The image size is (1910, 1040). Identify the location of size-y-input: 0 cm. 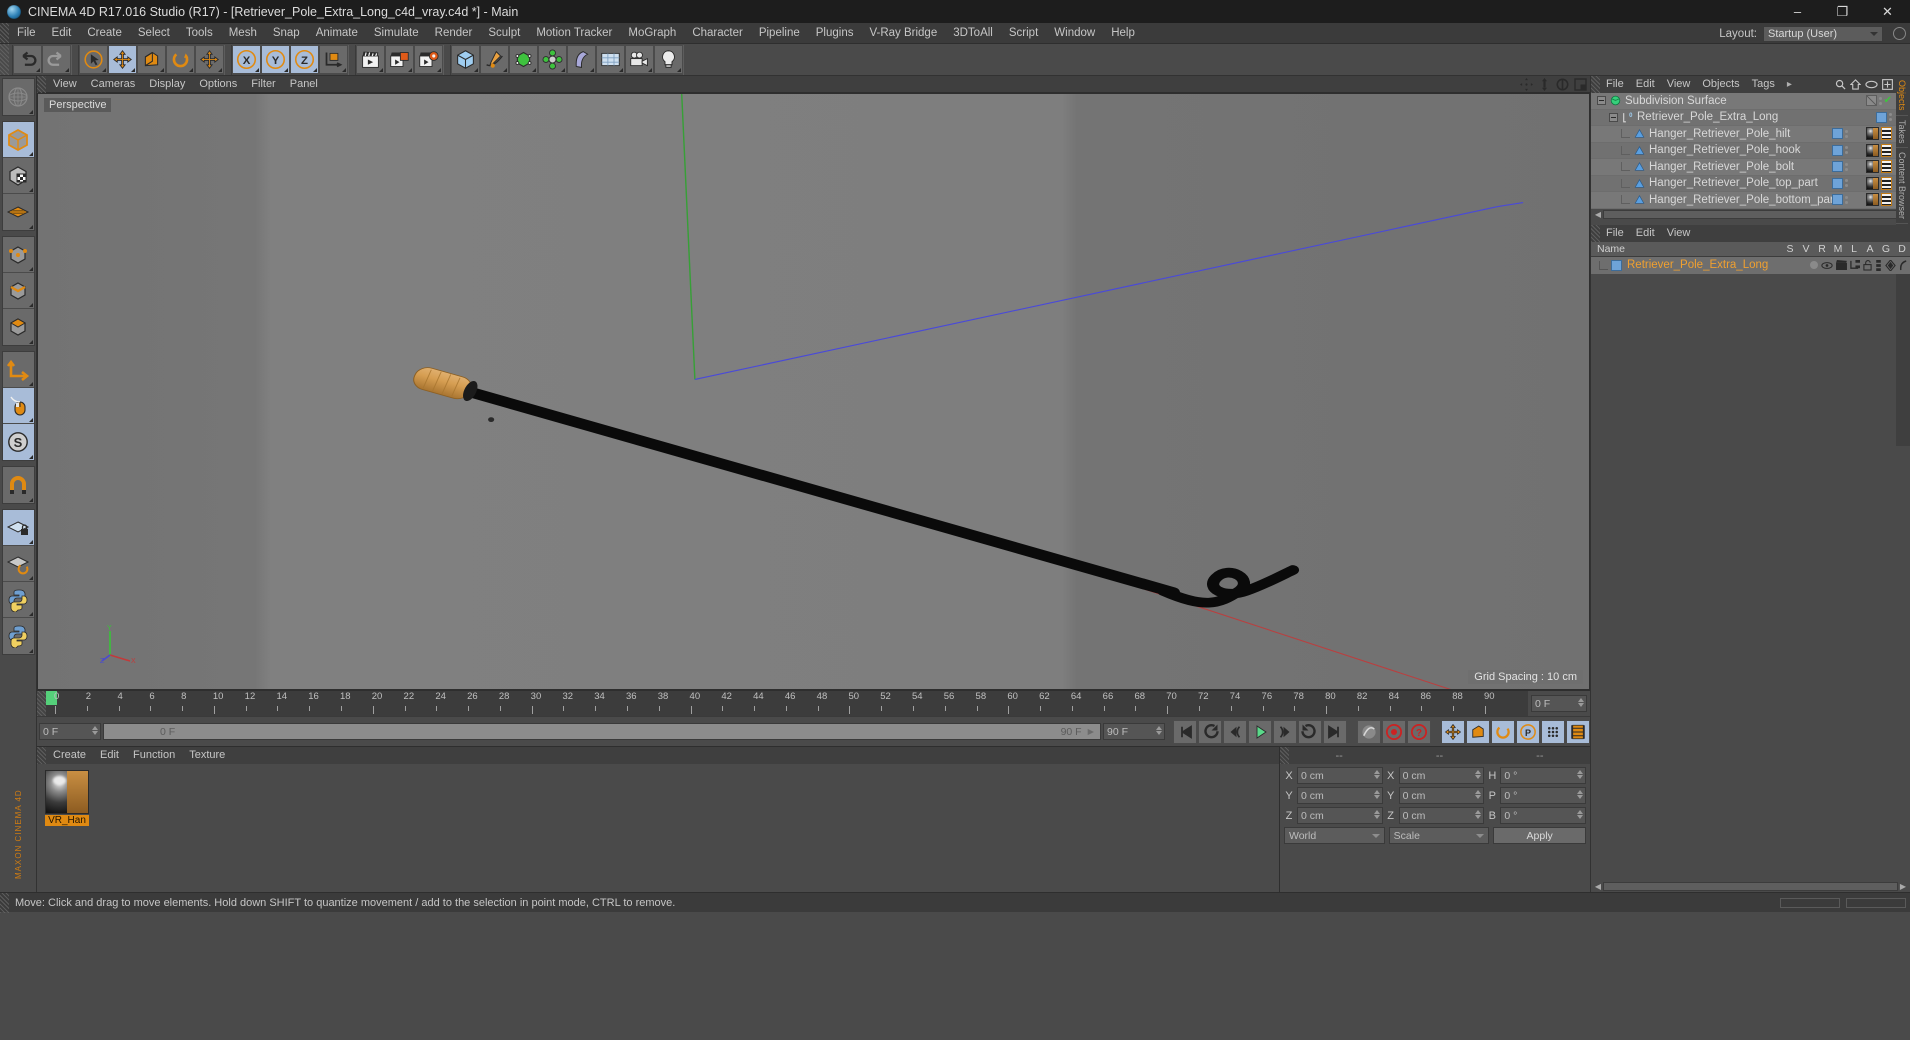
(1441, 795).